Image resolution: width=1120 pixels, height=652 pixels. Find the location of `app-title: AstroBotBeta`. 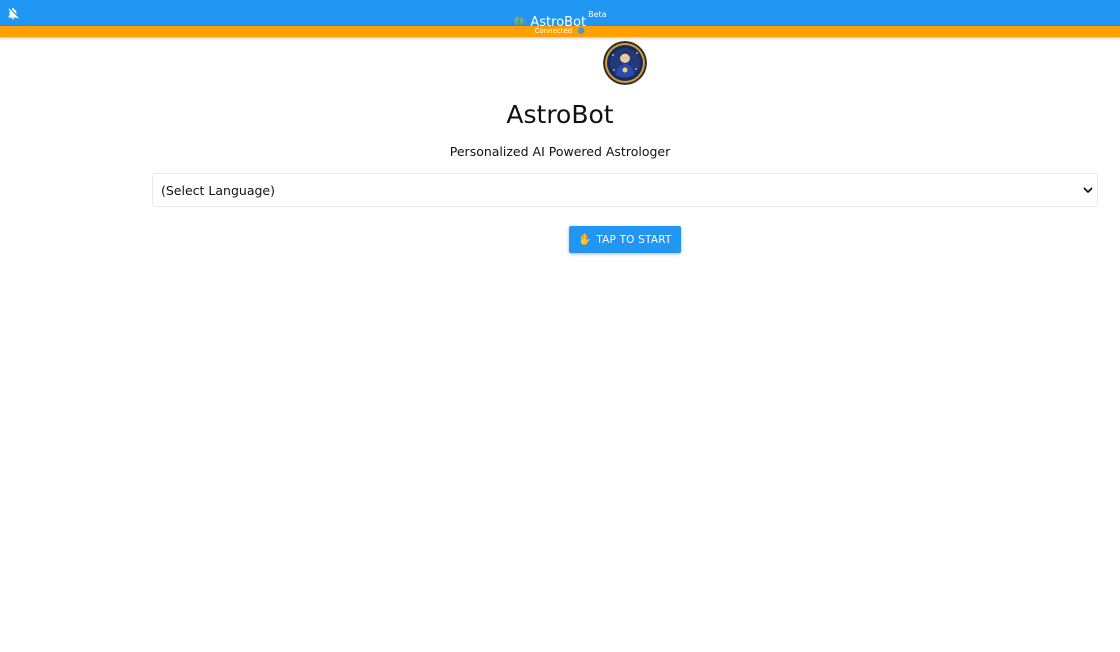

app-title: AstroBotBeta is located at coordinates (560, 15).